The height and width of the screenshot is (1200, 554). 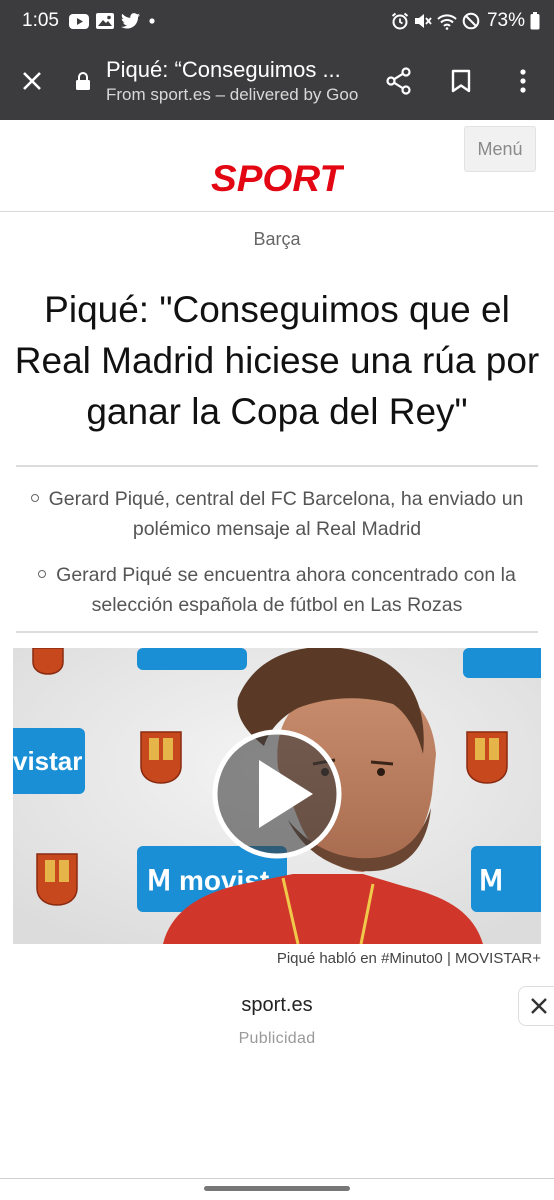 What do you see at coordinates (491, 880) in the screenshot?
I see `svg-text: Ⅿ` at bounding box center [491, 880].